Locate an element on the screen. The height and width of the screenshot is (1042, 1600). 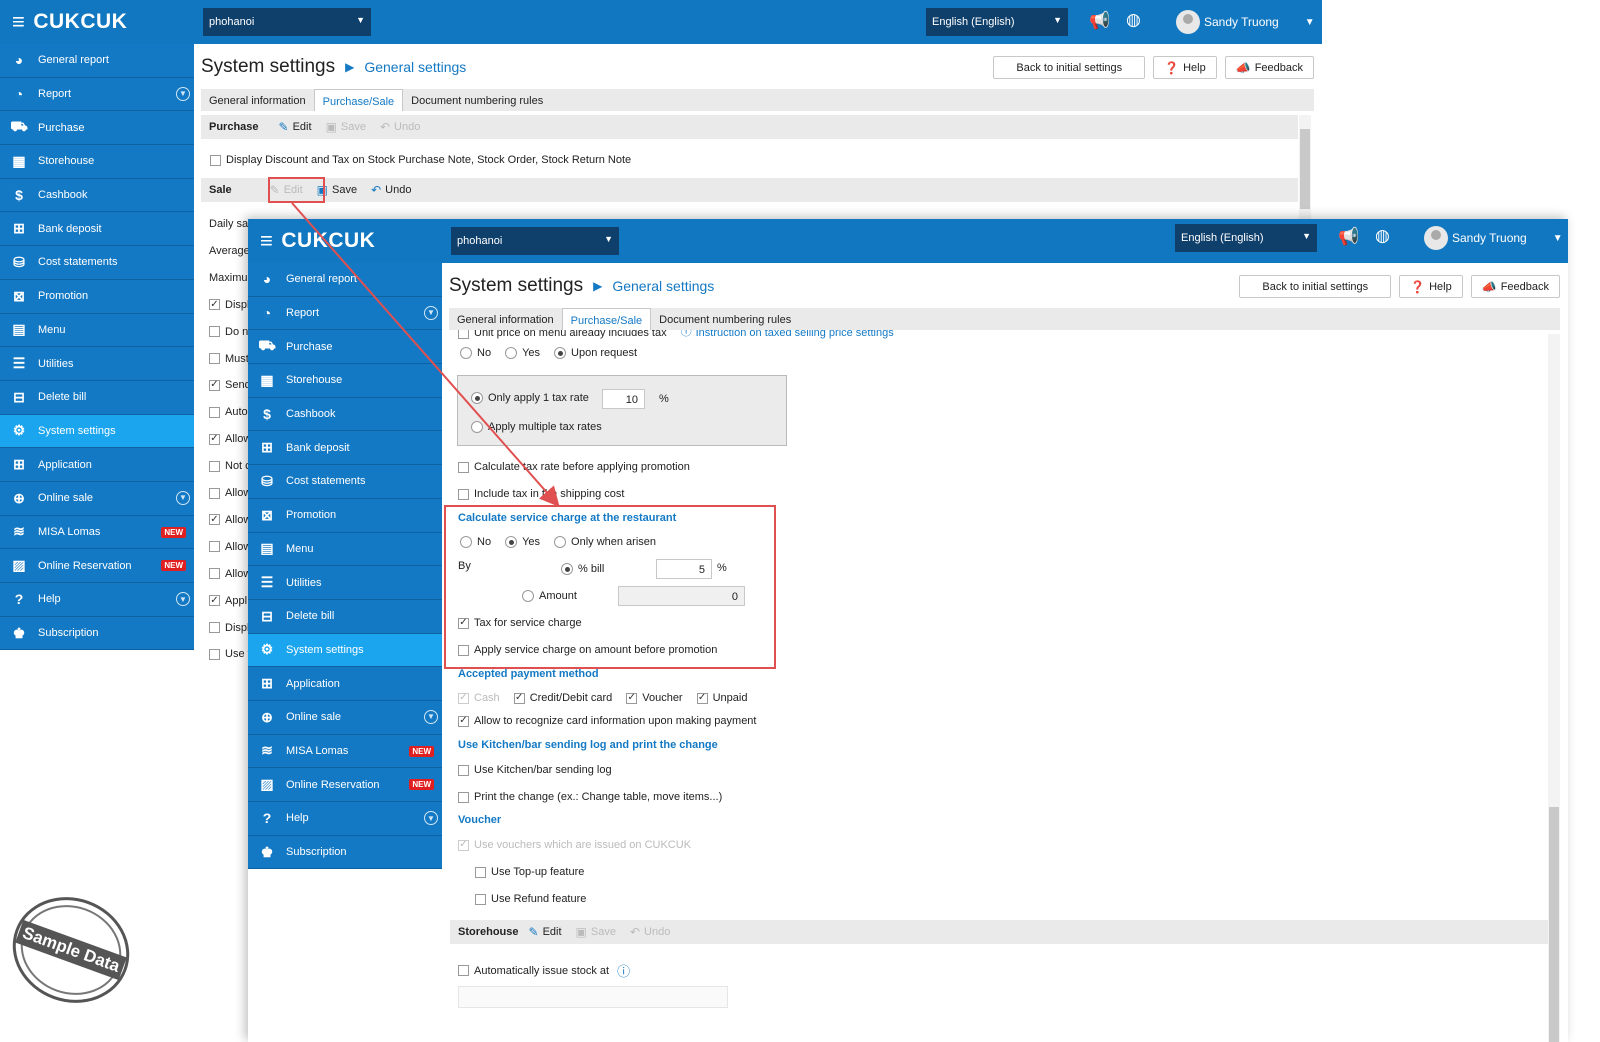
radio-upon-request is located at coordinates (560, 353).